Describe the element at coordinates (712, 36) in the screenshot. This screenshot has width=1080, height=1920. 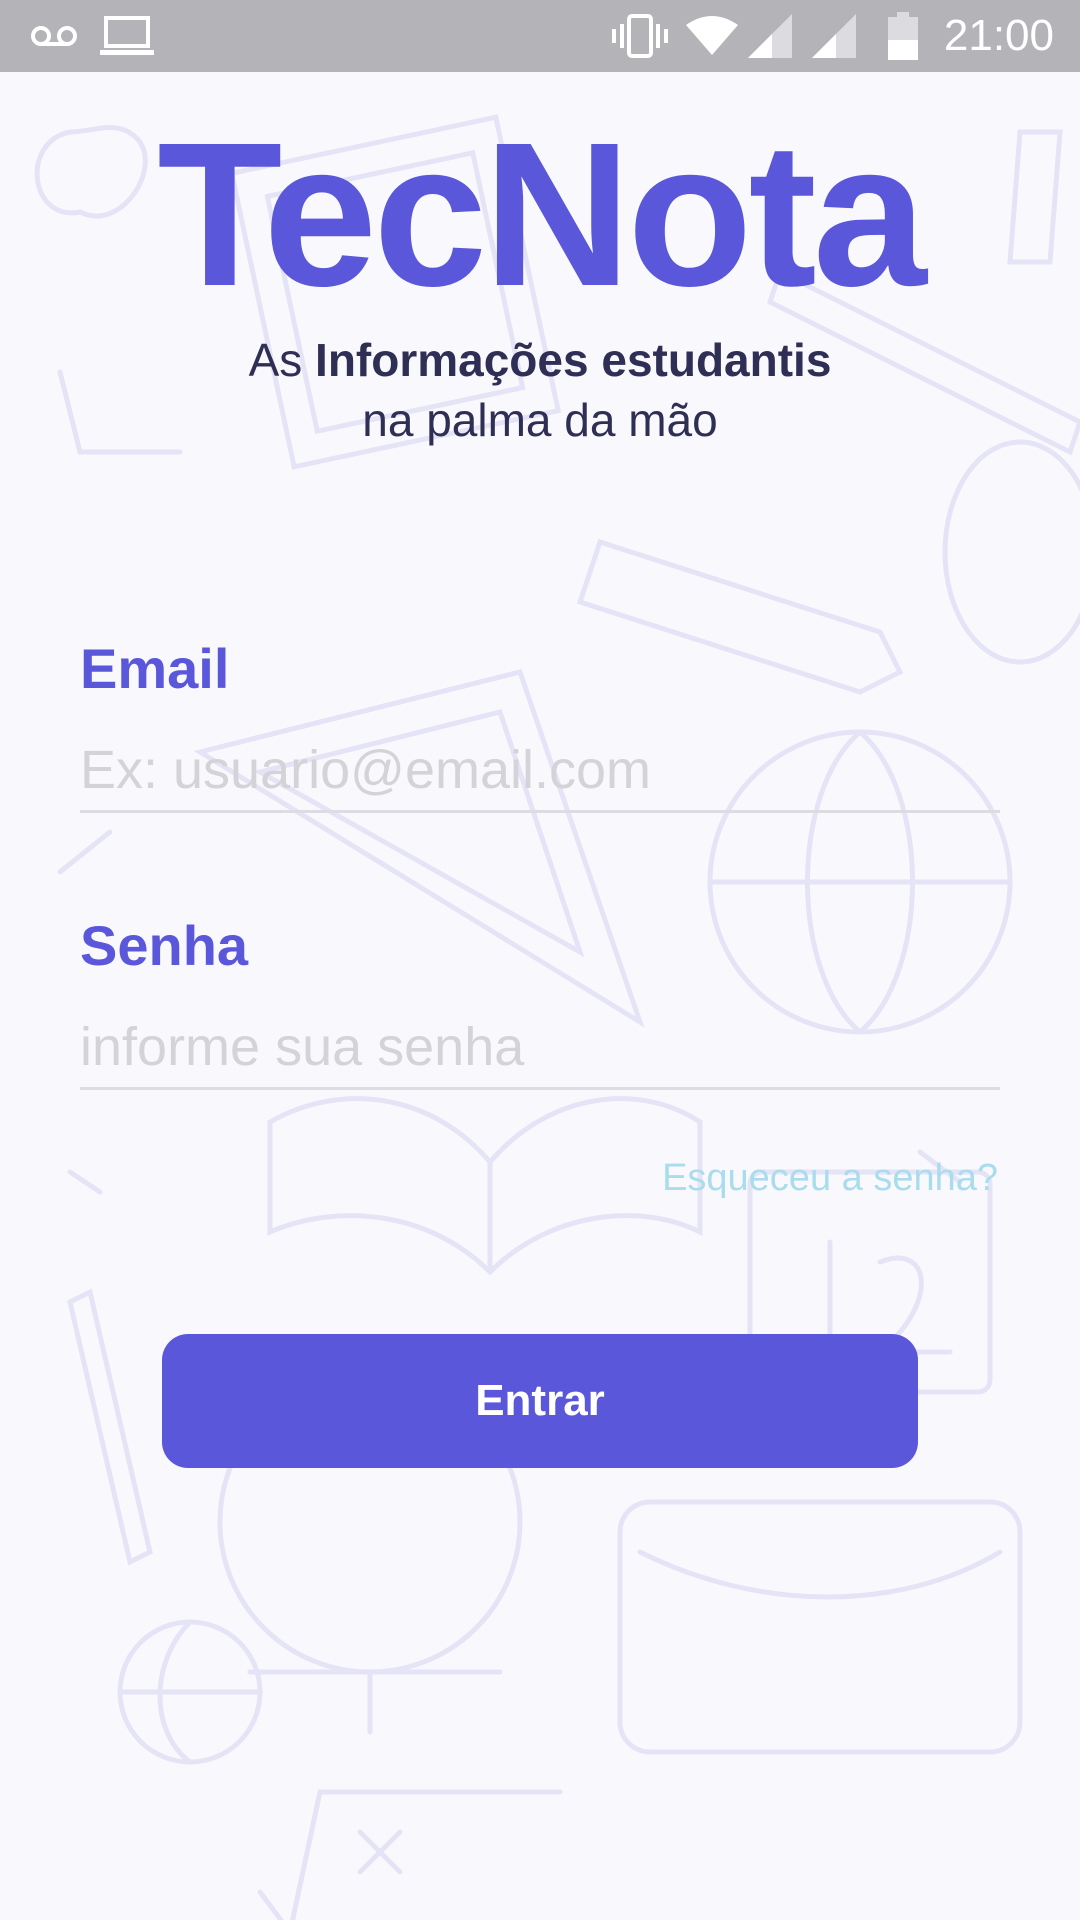
I see `wifi-icon` at that location.